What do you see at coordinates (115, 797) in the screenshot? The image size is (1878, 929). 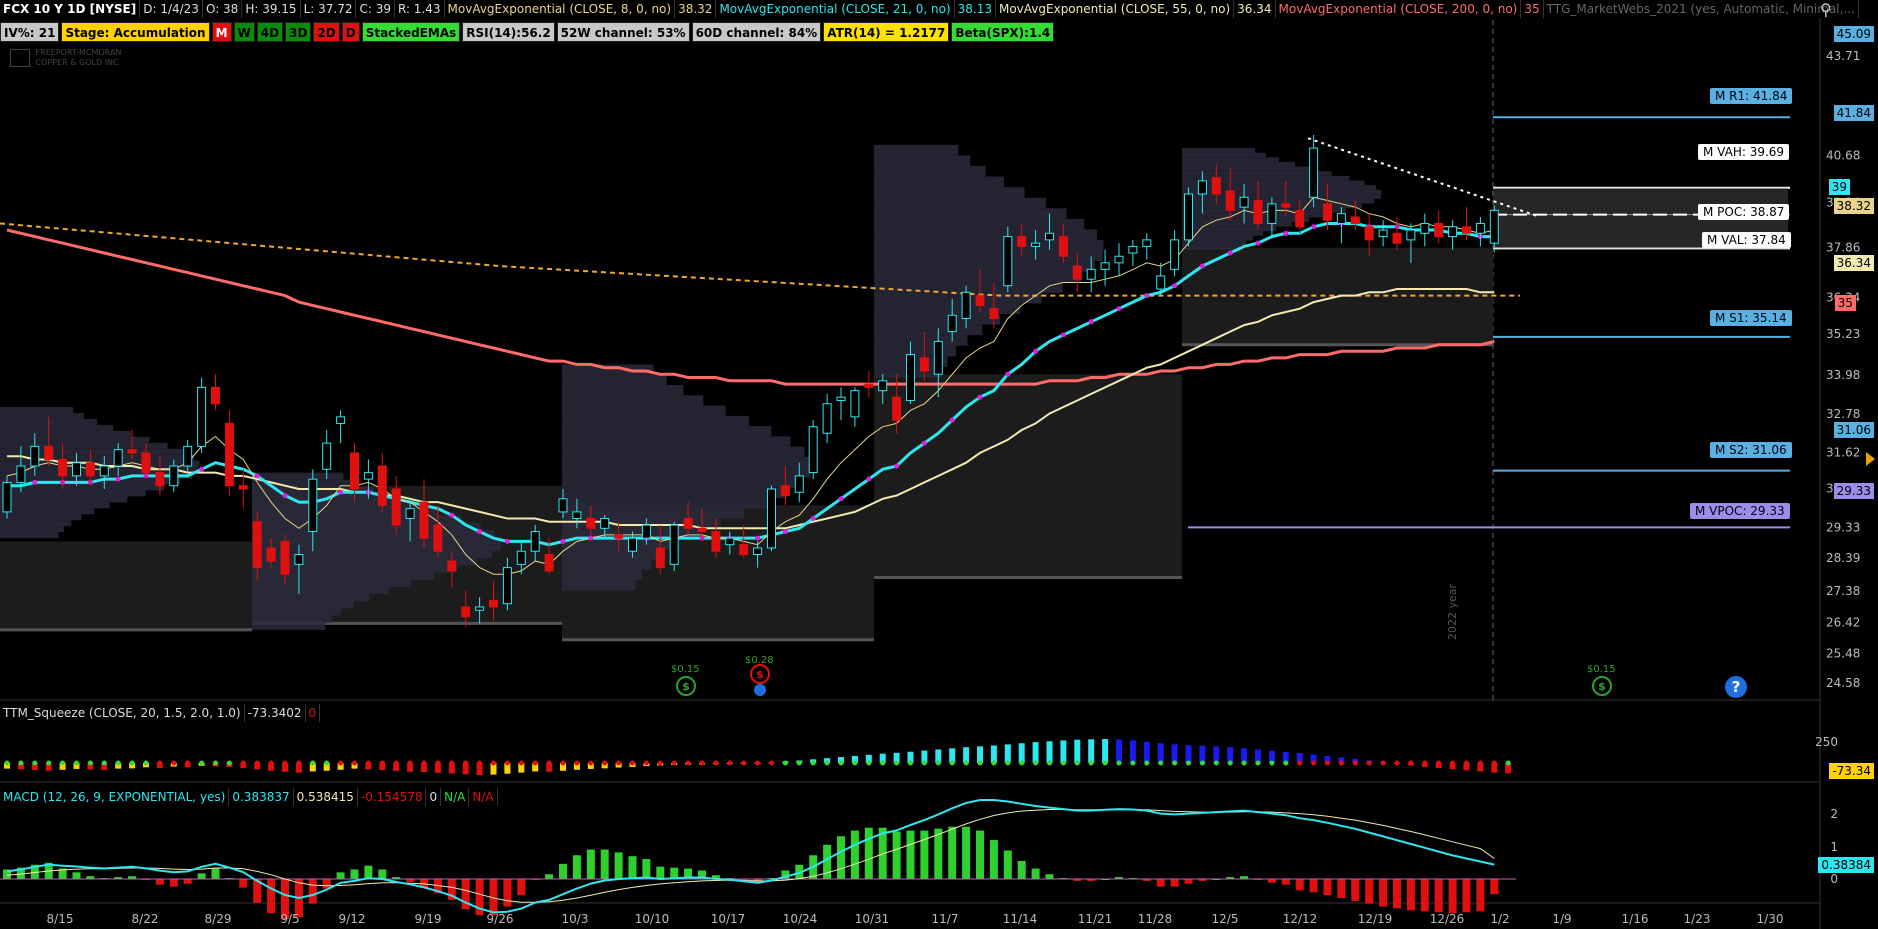 I see `macd-label: MACD (12, 26, 9, EXPONENTIAL, yes)` at bounding box center [115, 797].